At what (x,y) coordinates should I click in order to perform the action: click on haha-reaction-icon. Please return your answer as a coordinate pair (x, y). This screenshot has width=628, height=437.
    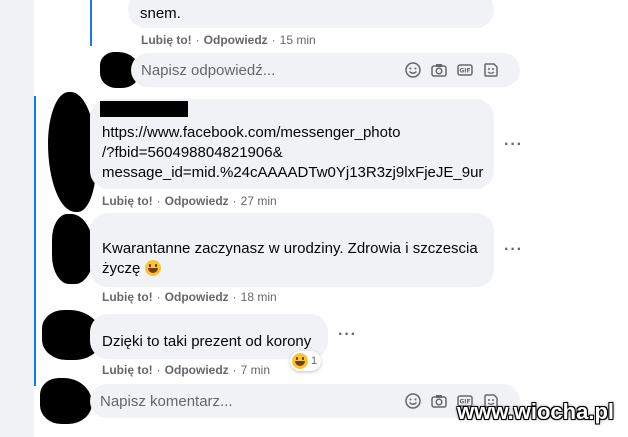
    Looking at the image, I should click on (300, 361).